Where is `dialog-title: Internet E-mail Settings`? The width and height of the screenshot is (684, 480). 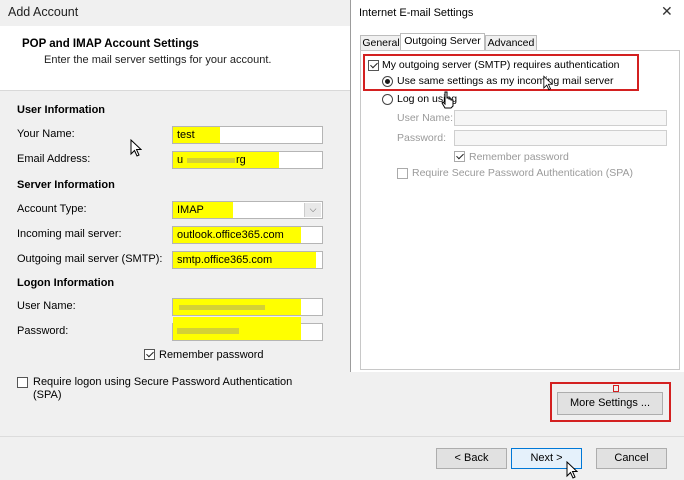
dialog-title: Internet E-mail Settings is located at coordinates (416, 13).